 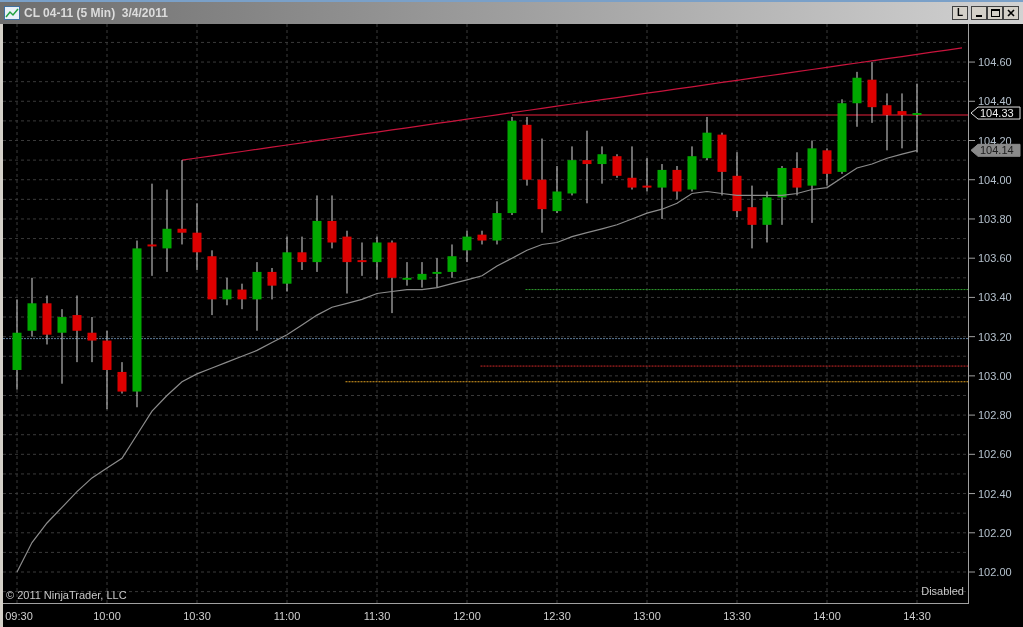 I want to click on x-tick-label: 14:30, so click(x=917, y=616).